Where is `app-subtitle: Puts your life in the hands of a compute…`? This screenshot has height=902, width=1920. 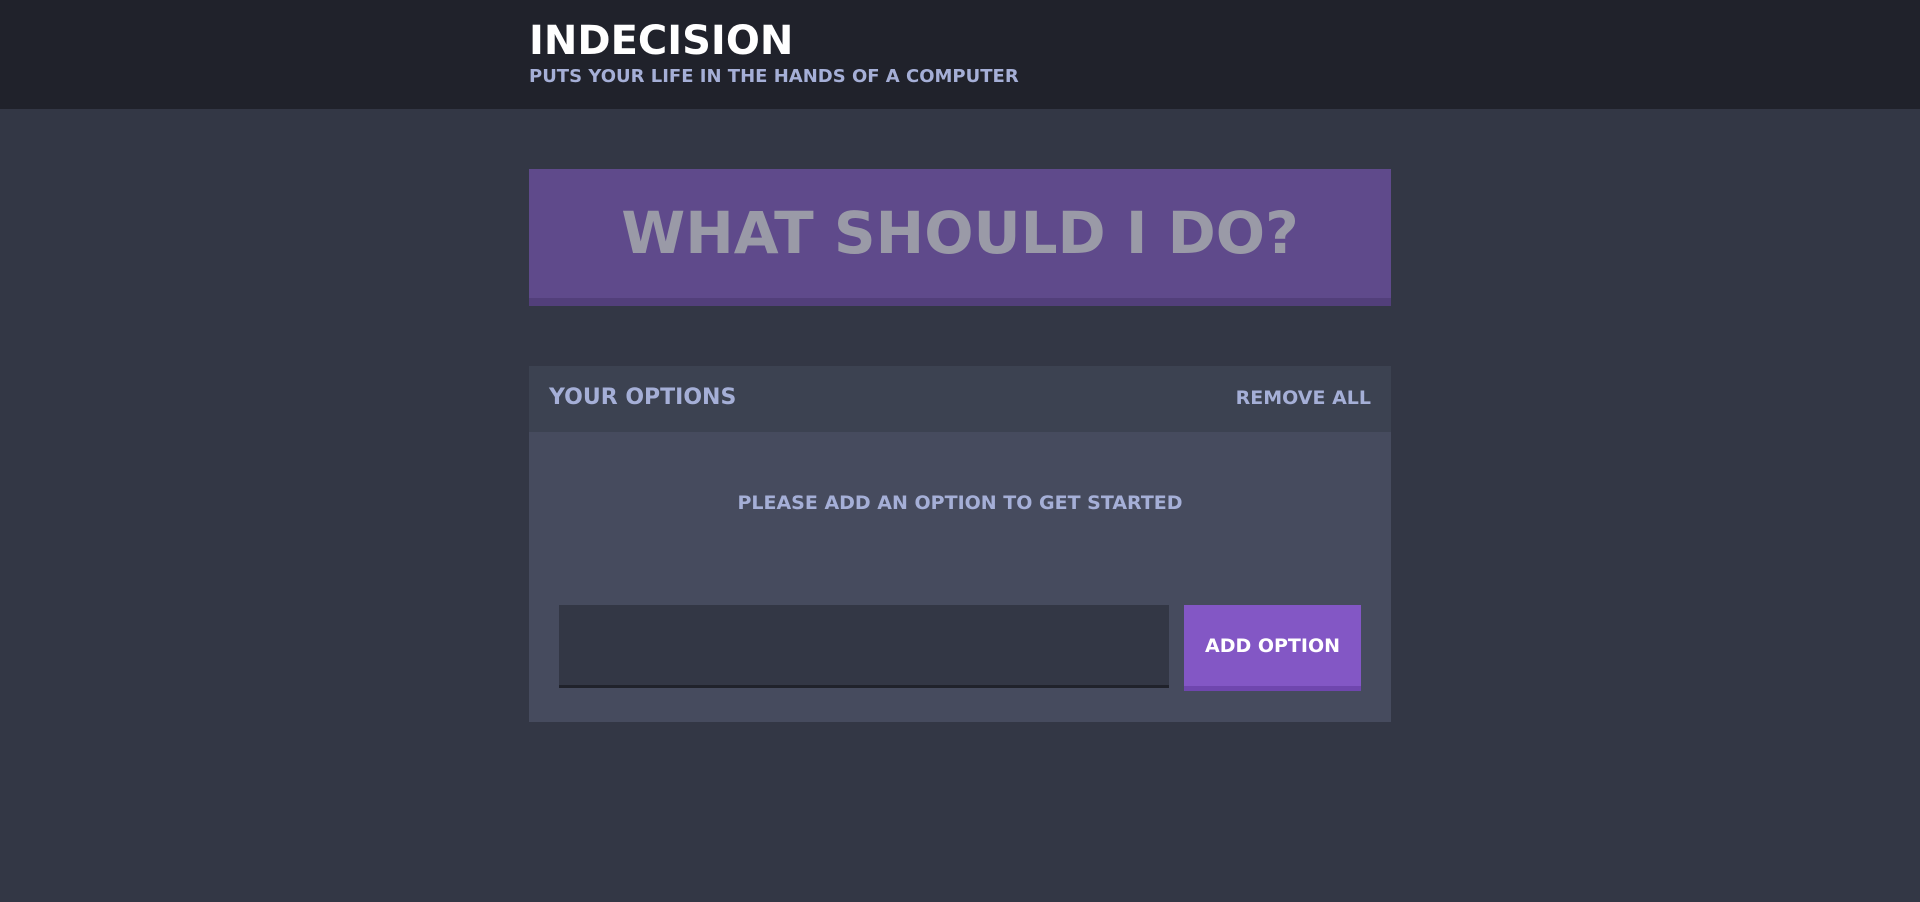
app-subtitle: Puts your life in the hands of a compute… is located at coordinates (774, 76).